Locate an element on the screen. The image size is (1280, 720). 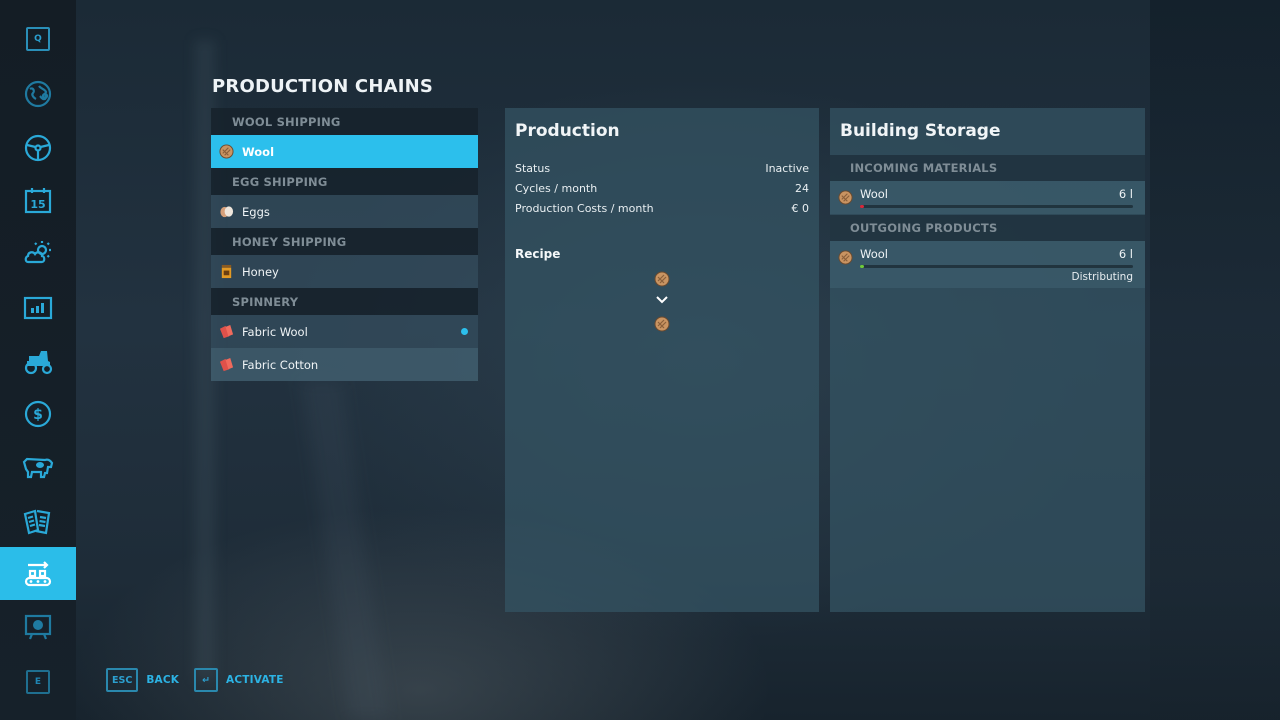
storage-row-incoming-wool: Wool 6 l is located at coordinates (987, 197).